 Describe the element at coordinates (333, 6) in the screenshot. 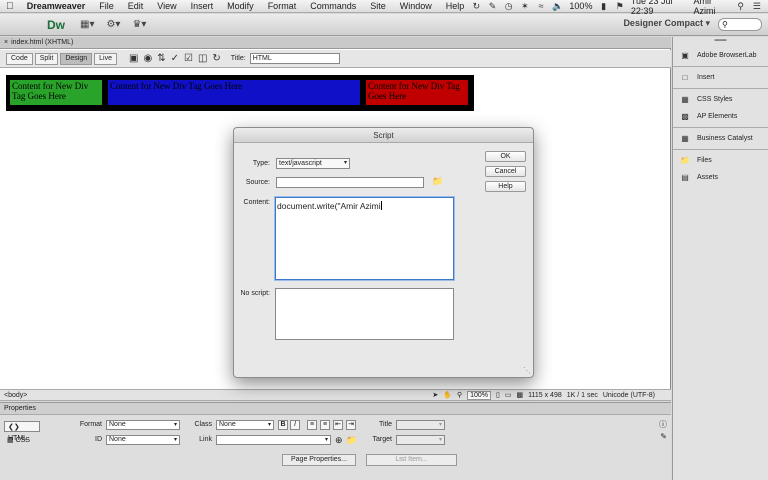

I see `menu-commands: Commands` at that location.